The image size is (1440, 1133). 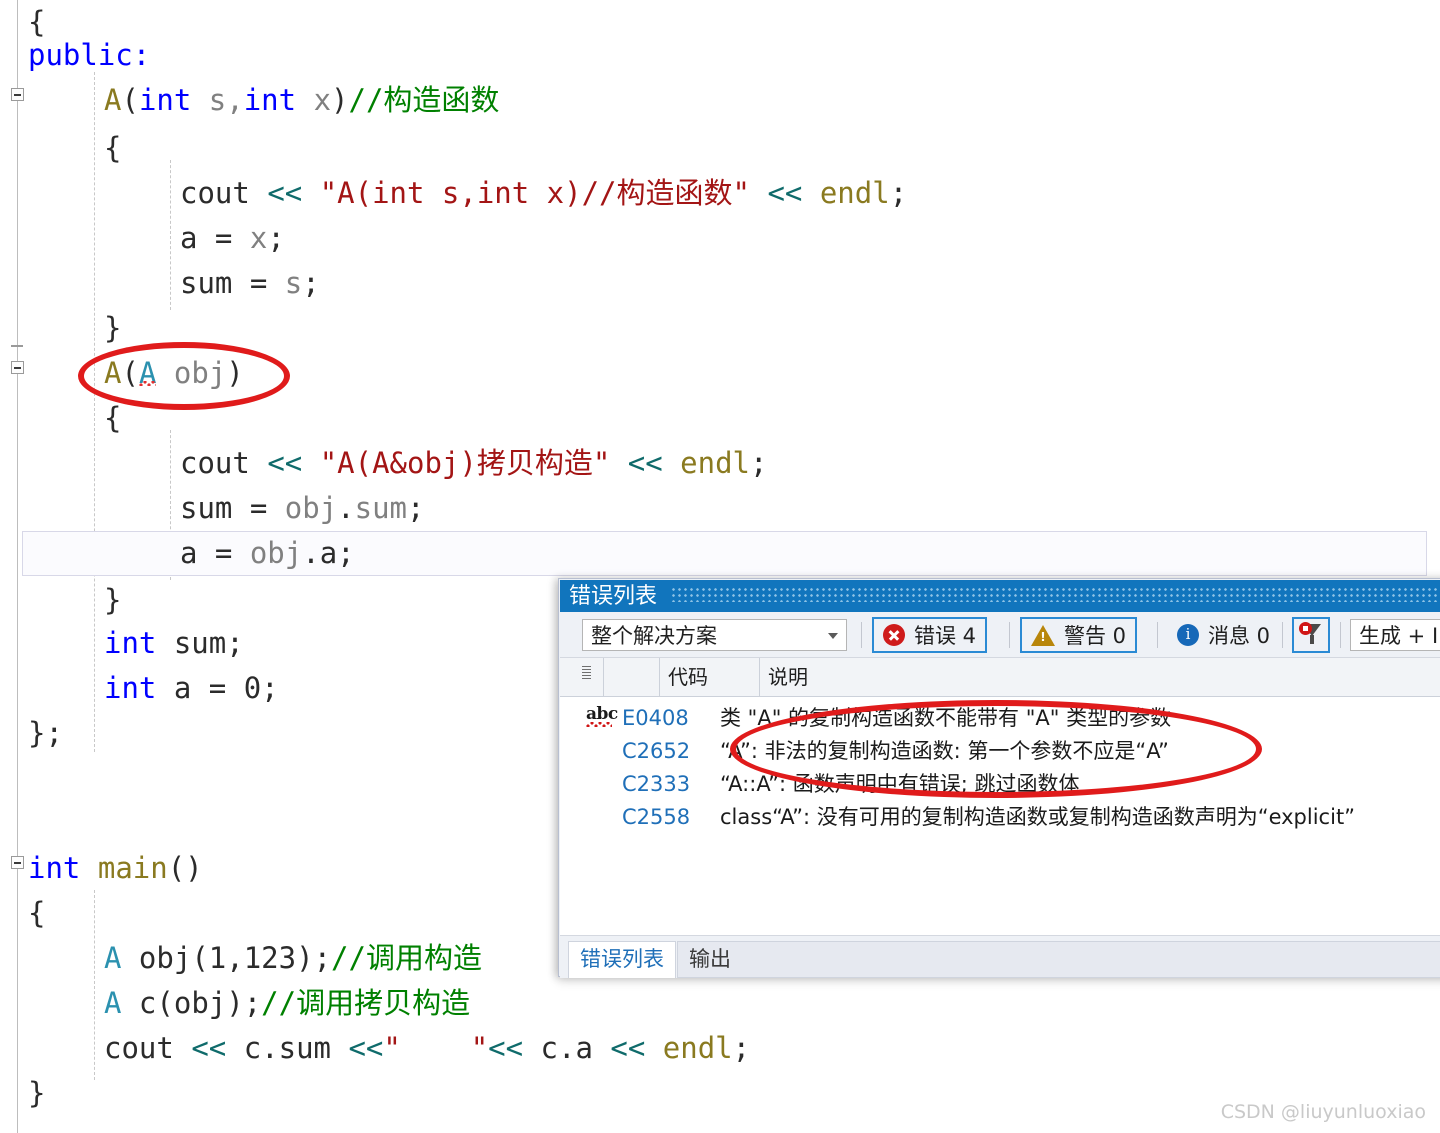 I want to click on build-filter-dropdown: 生成 + In, so click(x=1395, y=635).